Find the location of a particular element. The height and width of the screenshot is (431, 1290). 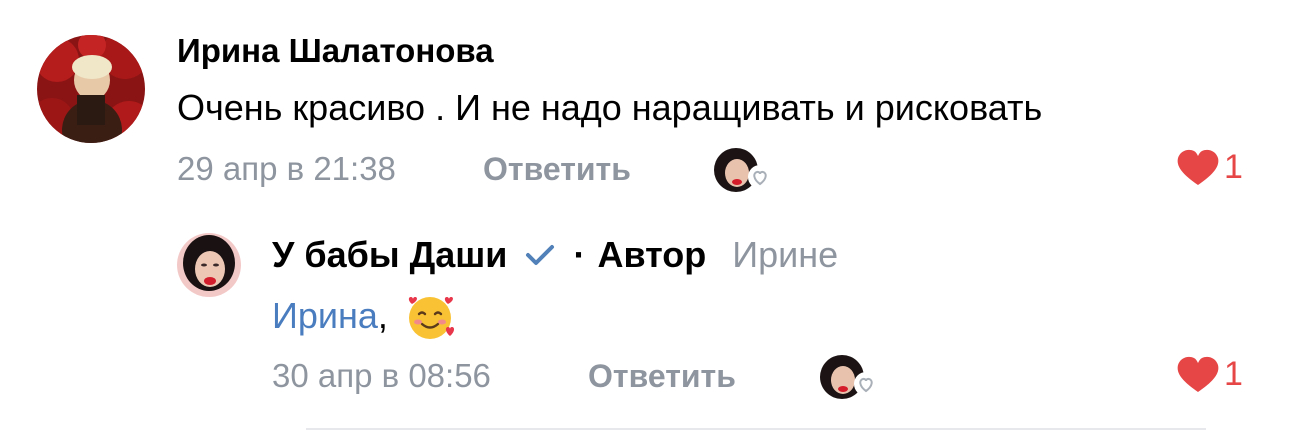

reply-button: Ответить is located at coordinates (557, 169).